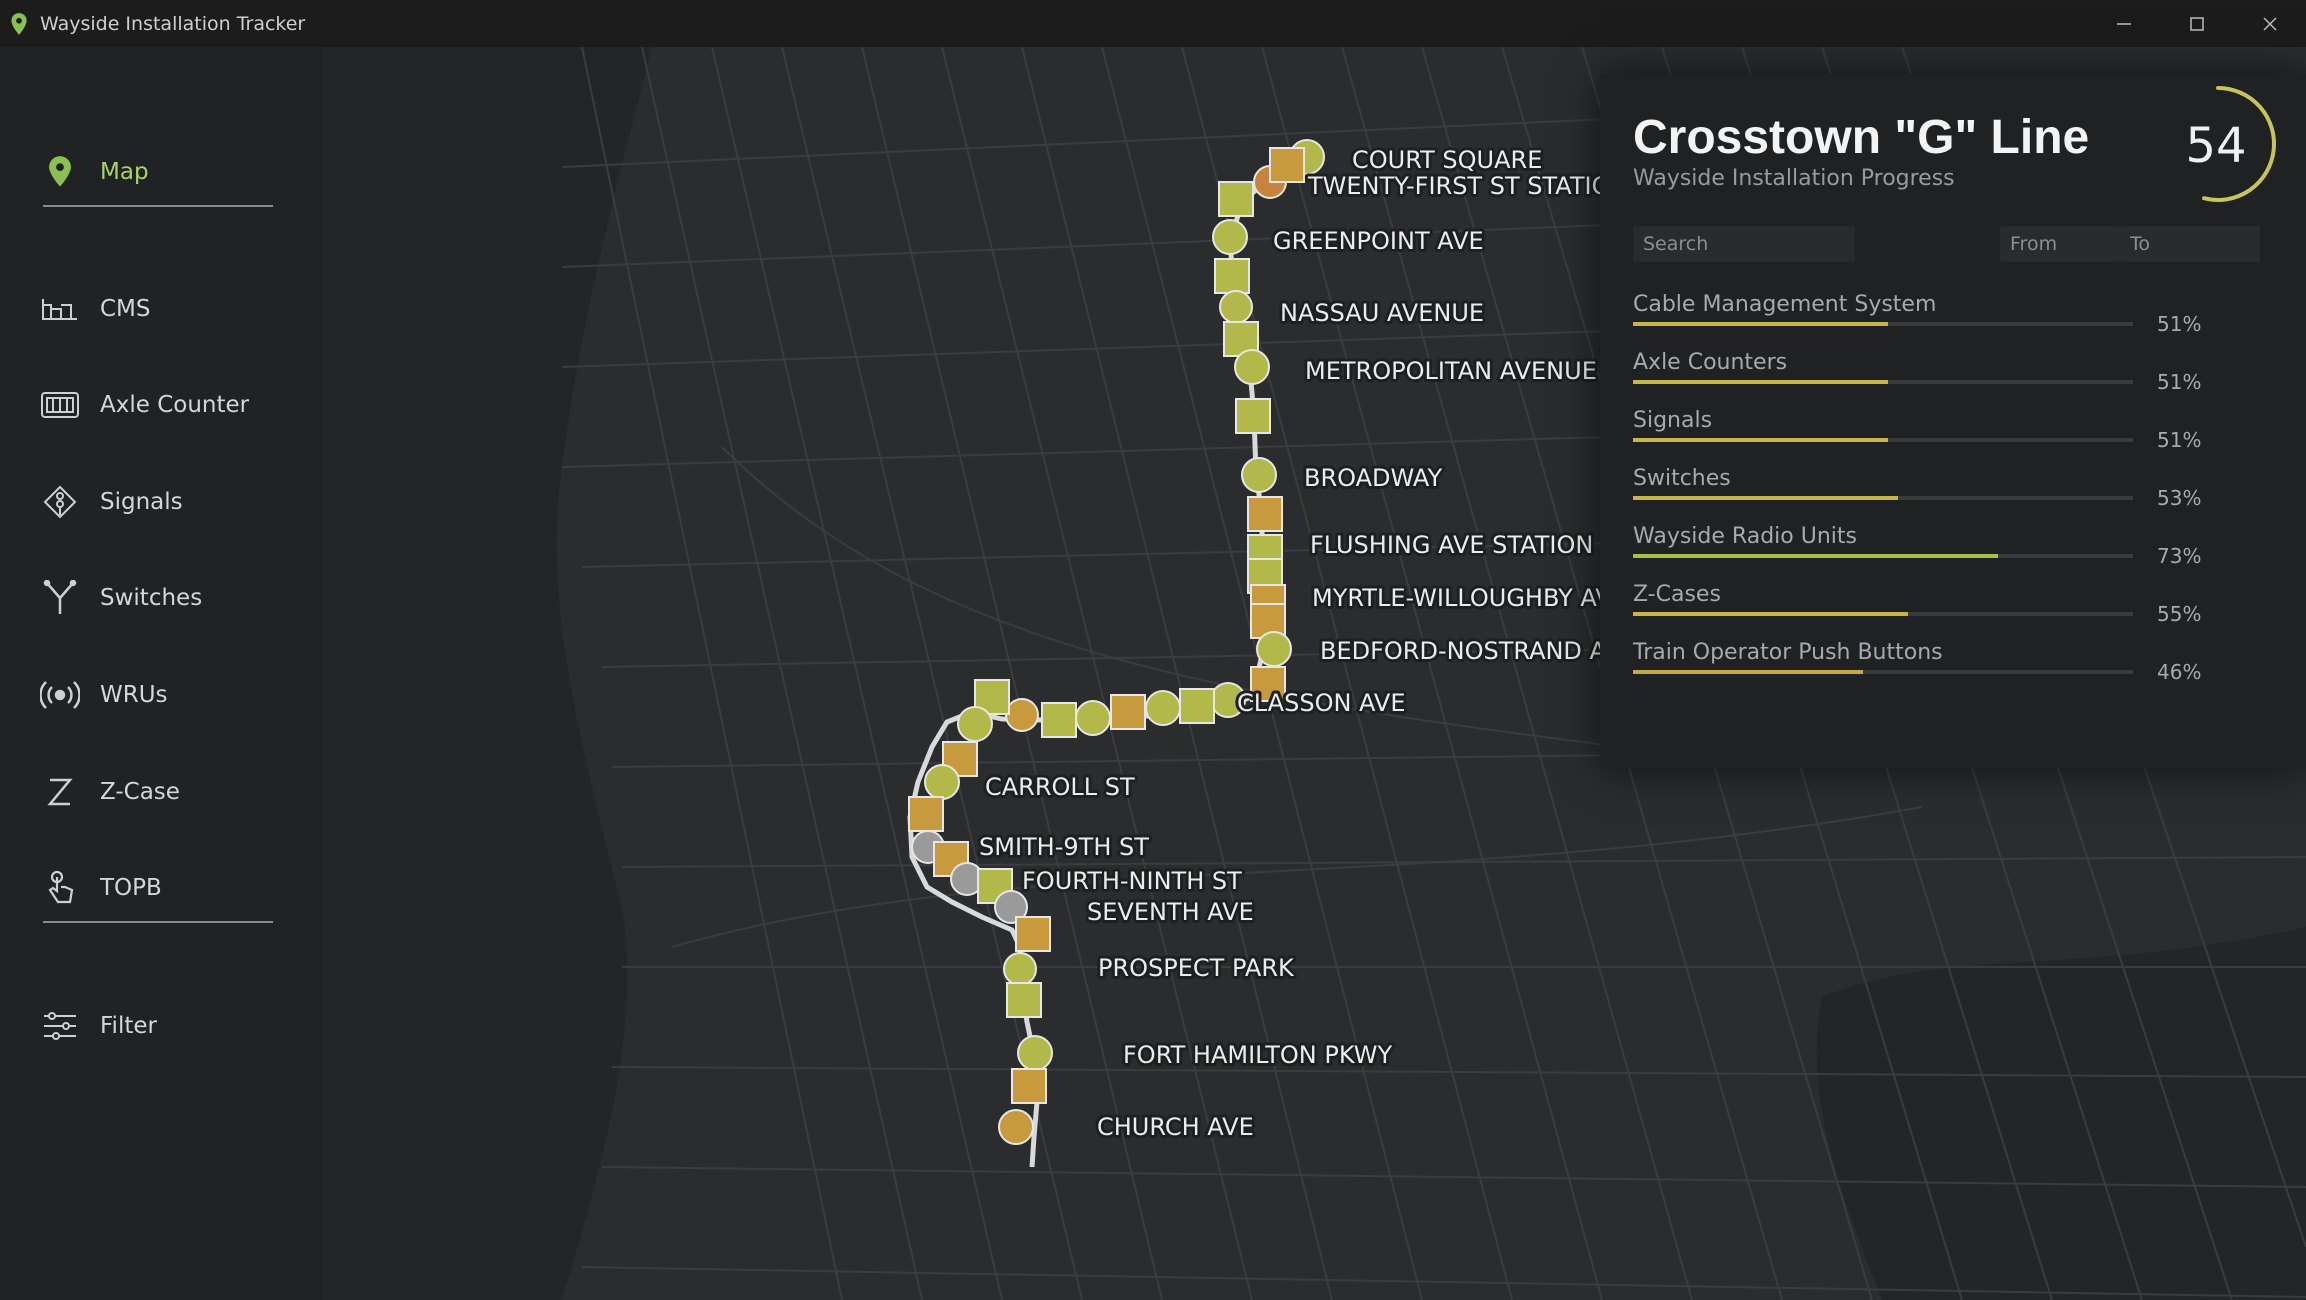 Image resolution: width=2306 pixels, height=1300 pixels. What do you see at coordinates (168, 405) in the screenshot?
I see `sidebar-item-axle-counter: Axle Counter` at bounding box center [168, 405].